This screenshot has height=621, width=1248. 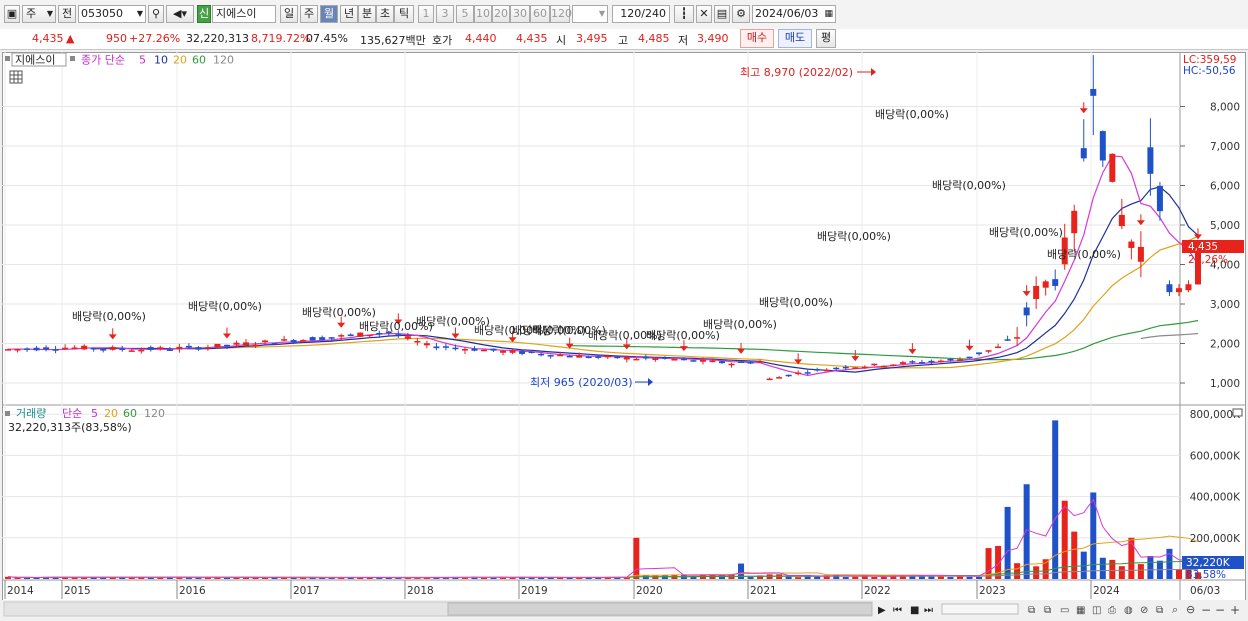 What do you see at coordinates (1059, 610) in the screenshot?
I see `chart-nav-controls: ▶ ⏮ ■ ⏭ ⧉ ⧉ ▭ ▦ ◫ ⎙ ◍ ⊘ ⧉ ⌕ ⊖ − − +` at bounding box center [1059, 610].